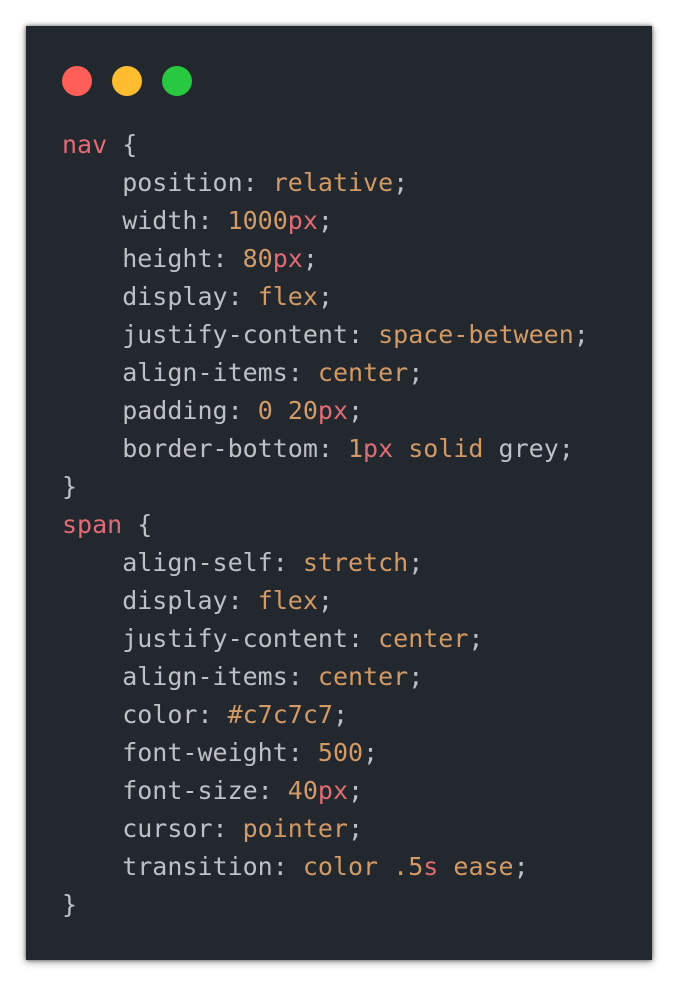 The image size is (678, 986). What do you see at coordinates (408, 866) in the screenshot?
I see `value-token: .5` at bounding box center [408, 866].